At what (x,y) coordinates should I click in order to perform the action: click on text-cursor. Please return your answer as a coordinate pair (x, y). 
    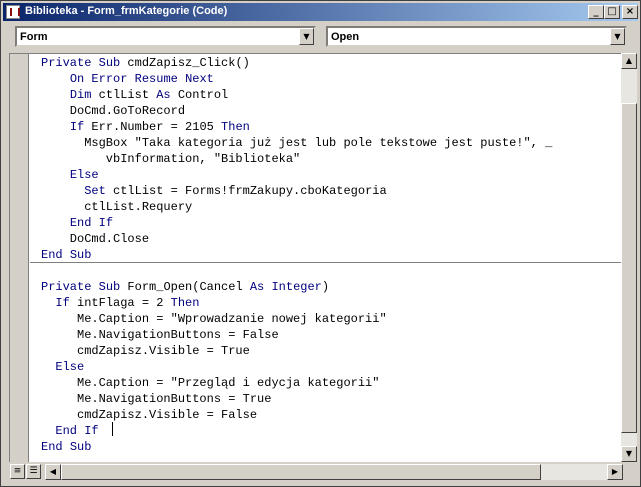
    Looking at the image, I should click on (112, 429).